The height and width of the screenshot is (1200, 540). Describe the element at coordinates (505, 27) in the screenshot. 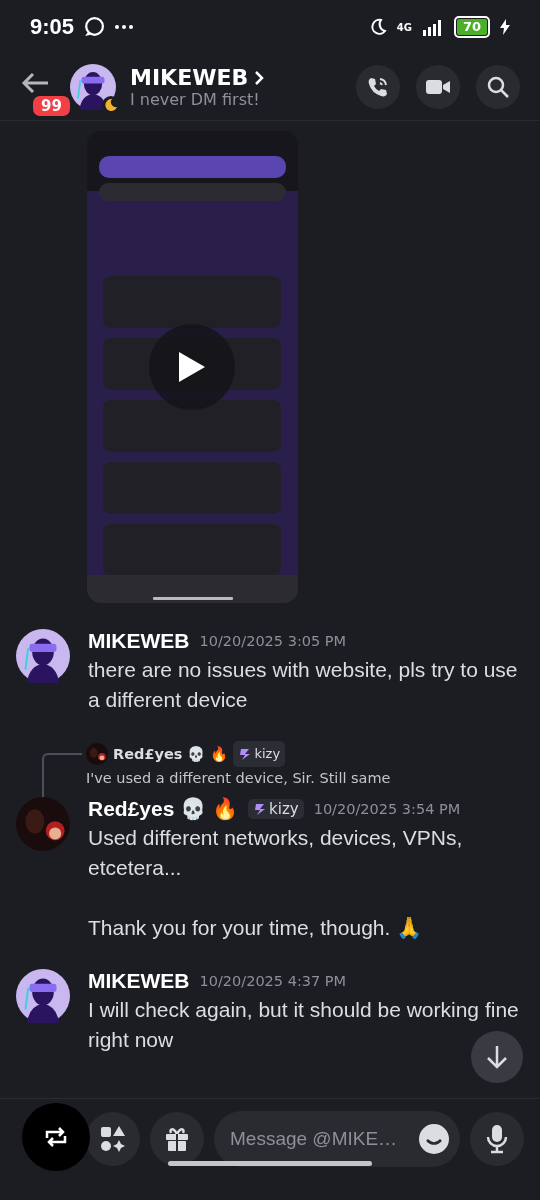

I see `charging-icon` at that location.